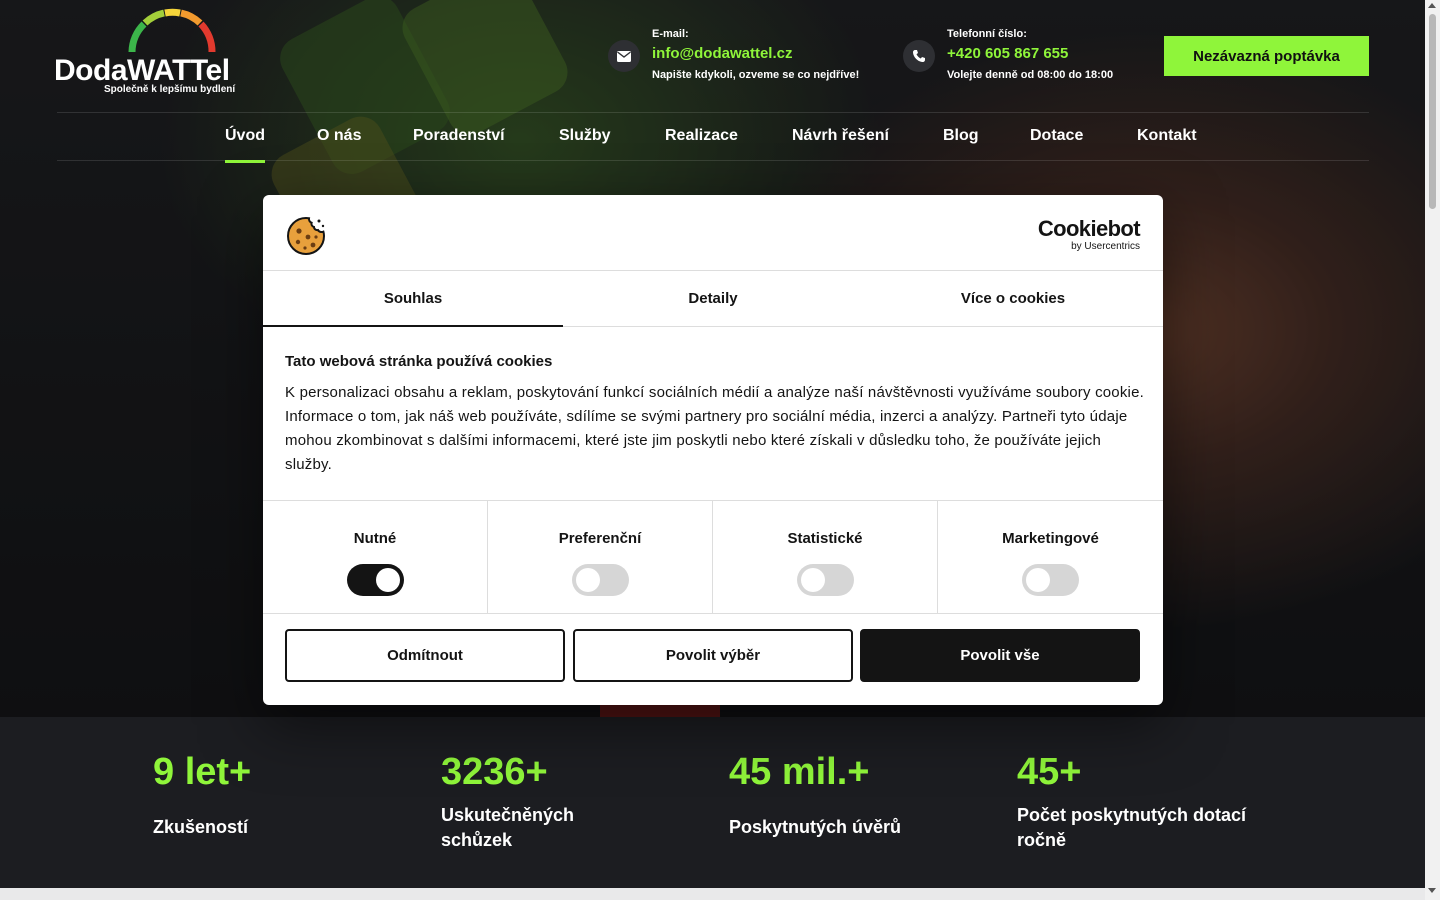 The image size is (1440, 900). I want to click on tab-detaily: Detaily, so click(713, 298).